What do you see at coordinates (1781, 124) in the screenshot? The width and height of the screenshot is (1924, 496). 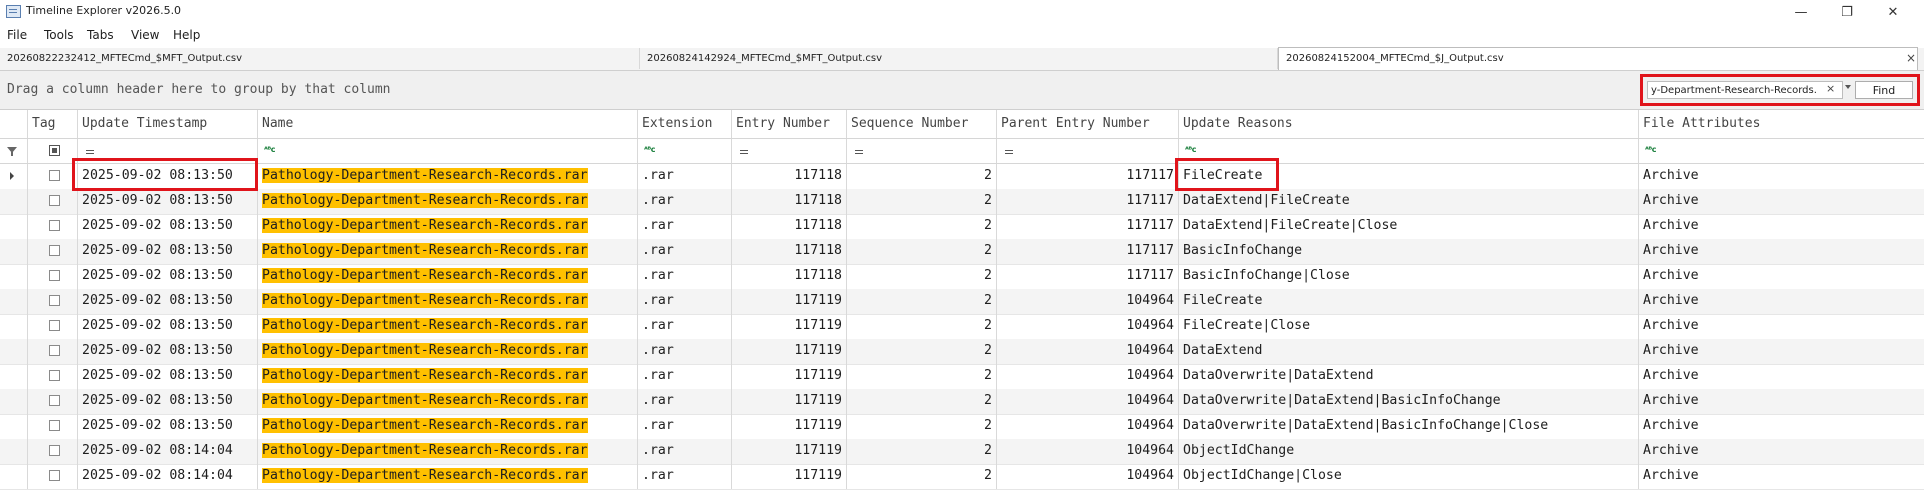 I see `column-header-file-attributes: File Attributes` at bounding box center [1781, 124].